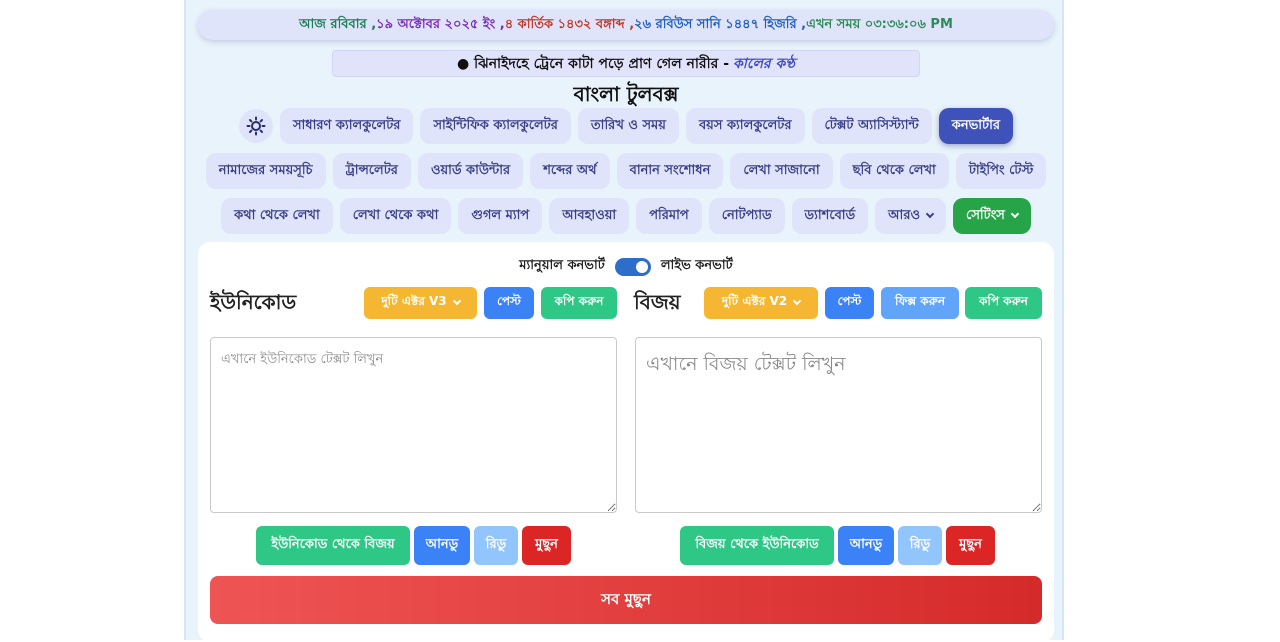 The width and height of the screenshot is (1280, 642). Describe the element at coordinates (746, 216) in the screenshot. I see `nav-notepad: নোটপ্যাড` at that location.